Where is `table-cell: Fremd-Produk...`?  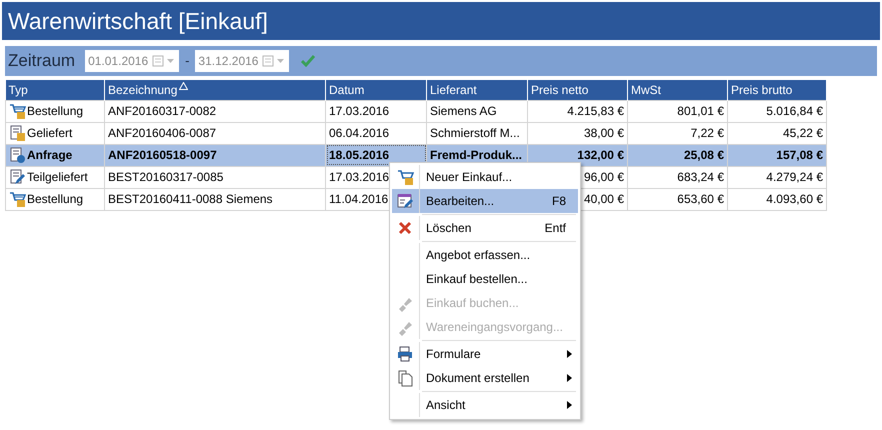
table-cell: Fremd-Produk... is located at coordinates (476, 155).